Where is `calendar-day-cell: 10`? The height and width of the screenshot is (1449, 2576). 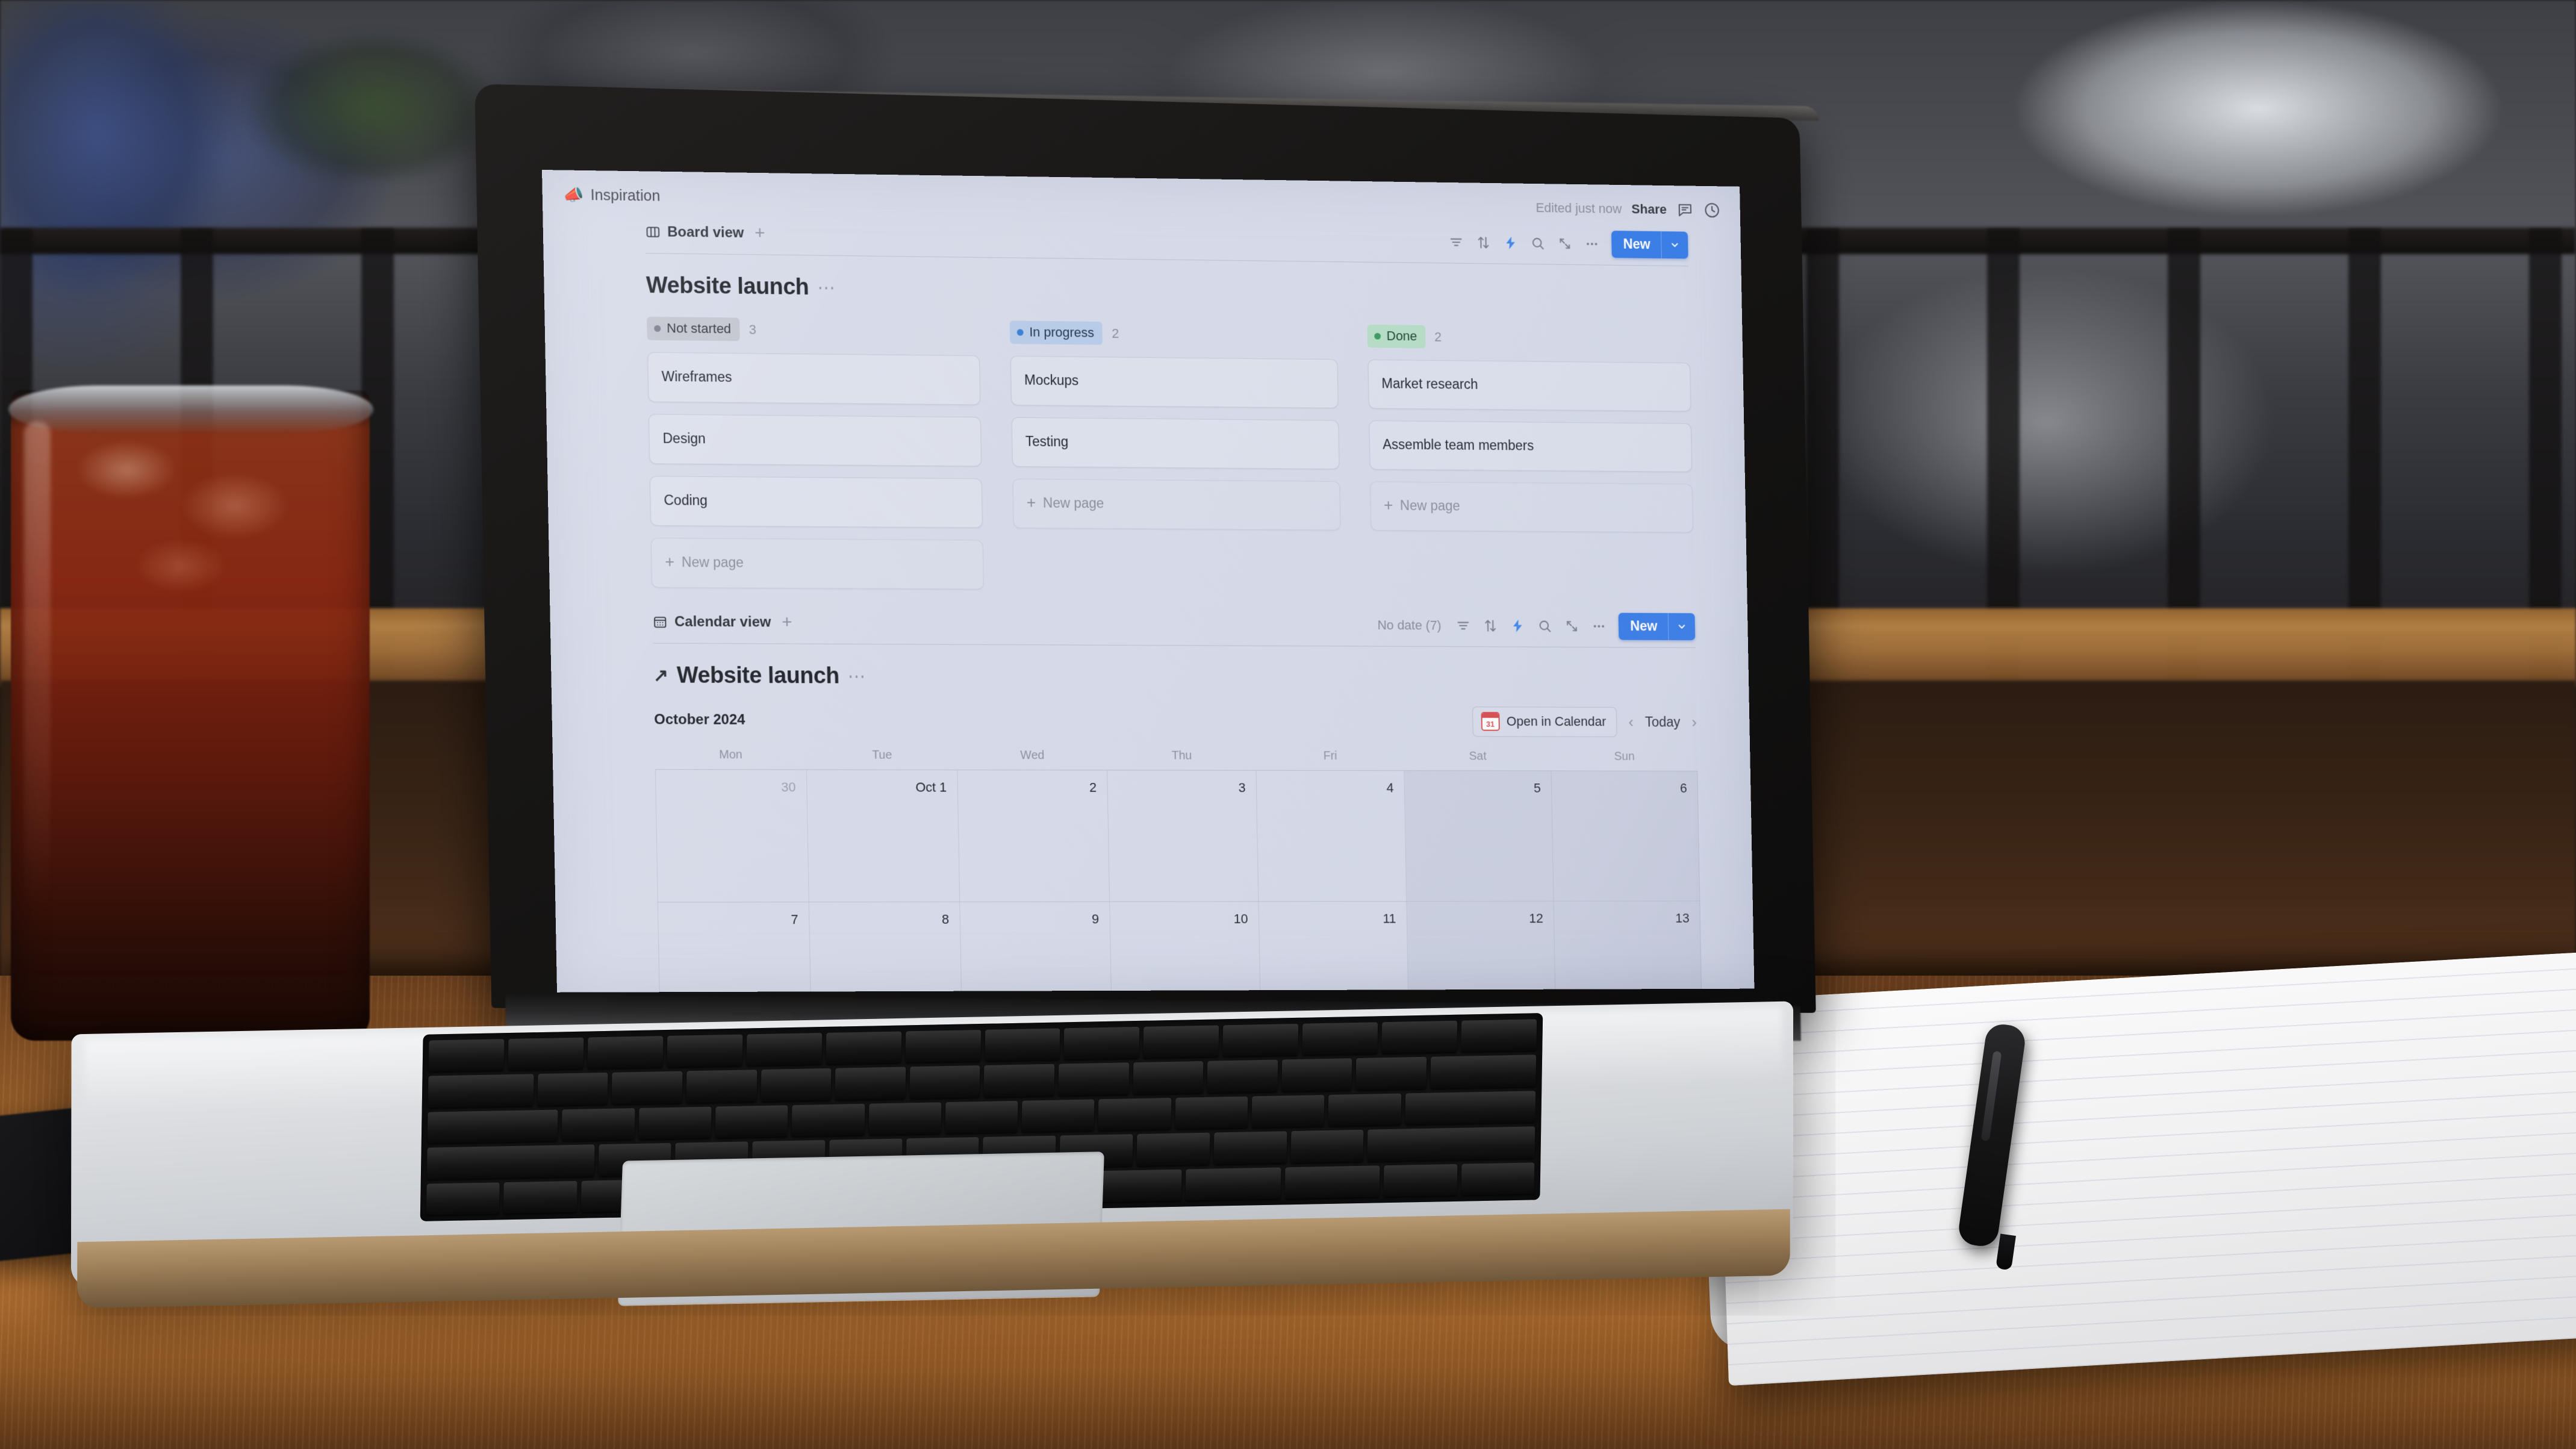 calendar-day-cell: 10 is located at coordinates (1186, 947).